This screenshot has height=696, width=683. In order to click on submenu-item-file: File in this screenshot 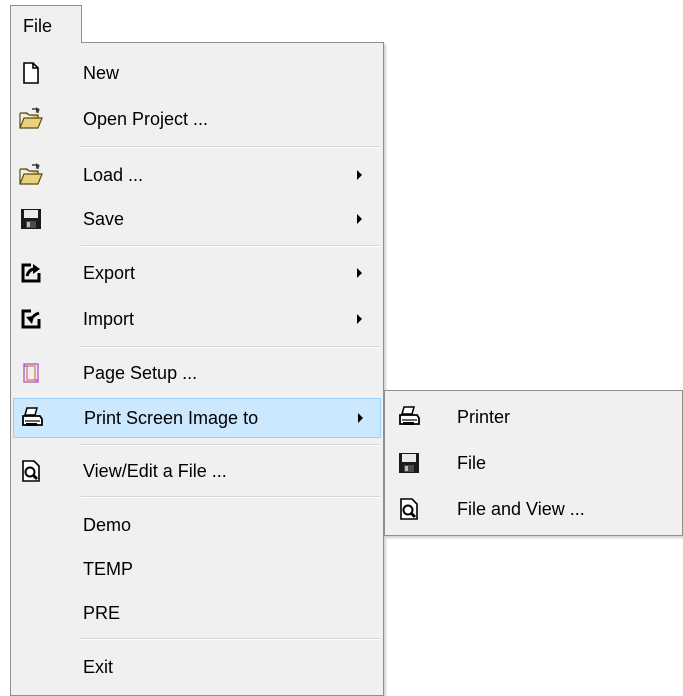, I will do `click(533, 463)`.